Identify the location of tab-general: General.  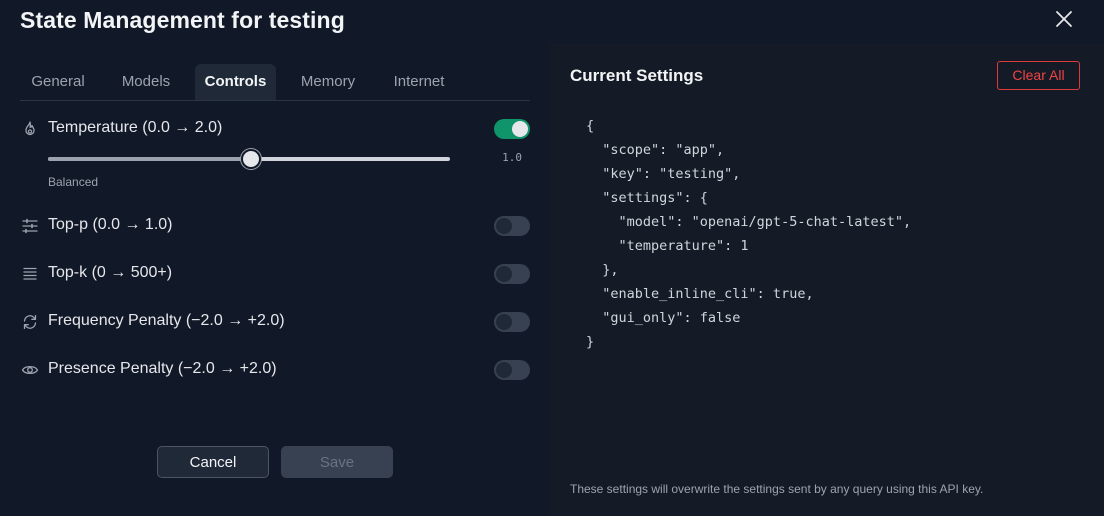
(58, 82).